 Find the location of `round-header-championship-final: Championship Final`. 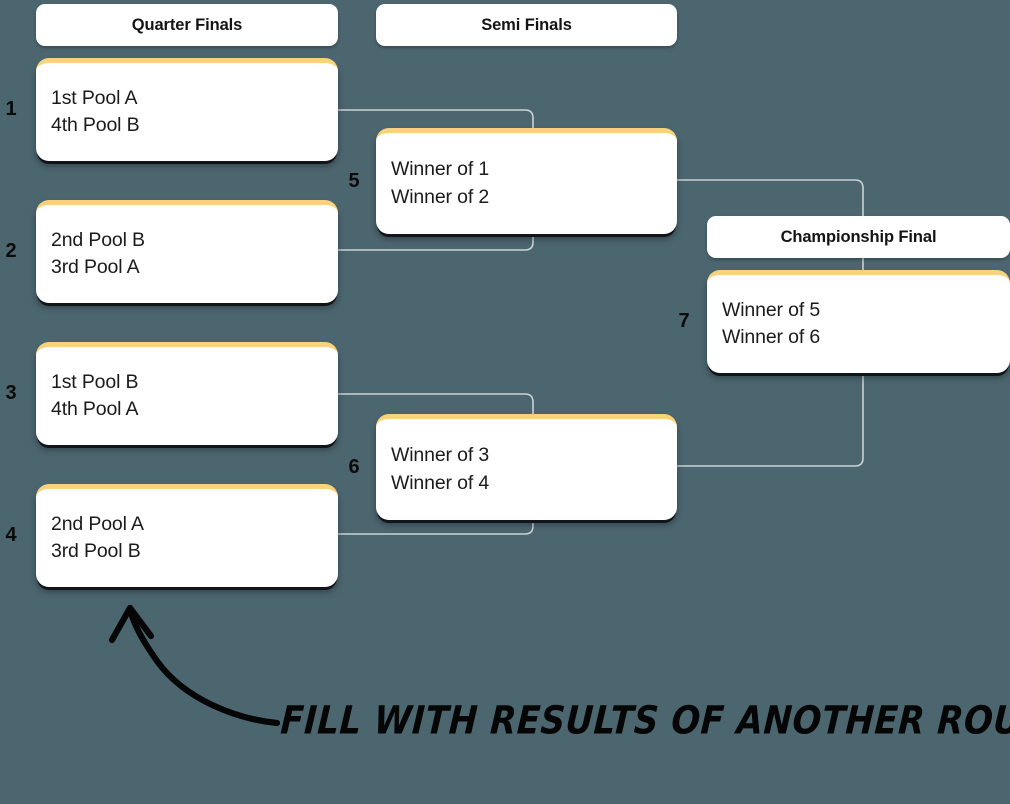

round-header-championship-final: Championship Final is located at coordinates (858, 237).